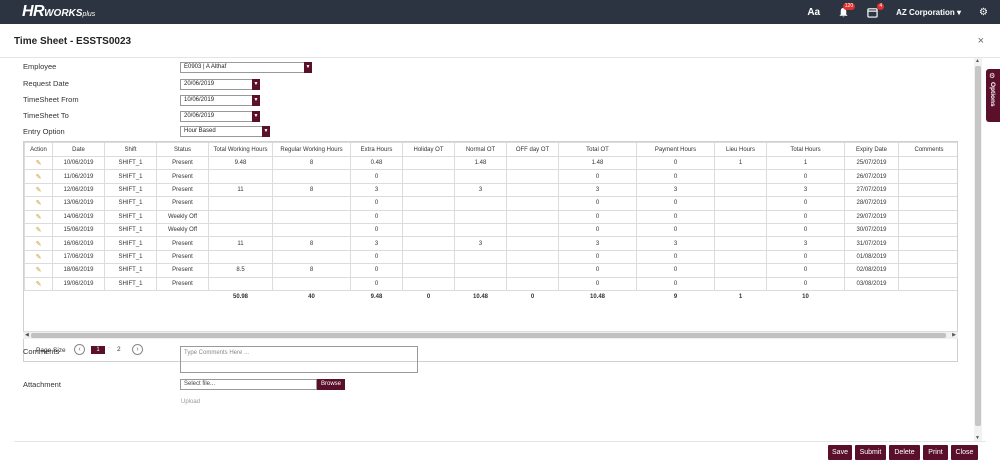  I want to click on total-cell: 0, so click(532, 297).